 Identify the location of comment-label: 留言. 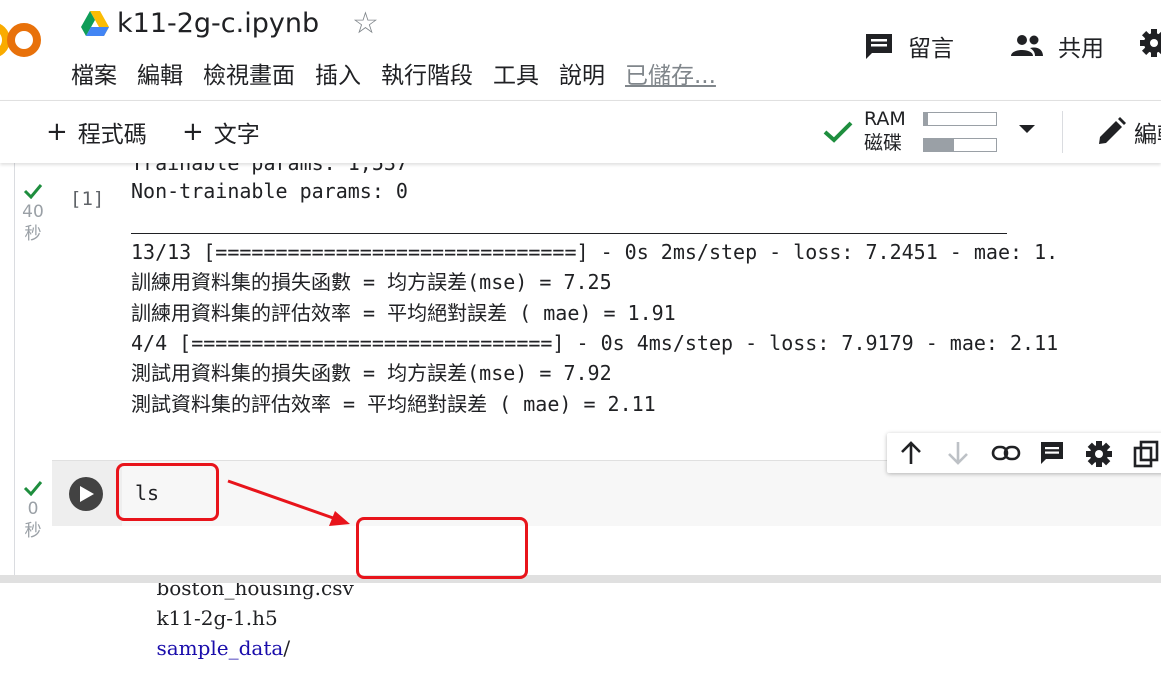
(931, 49).